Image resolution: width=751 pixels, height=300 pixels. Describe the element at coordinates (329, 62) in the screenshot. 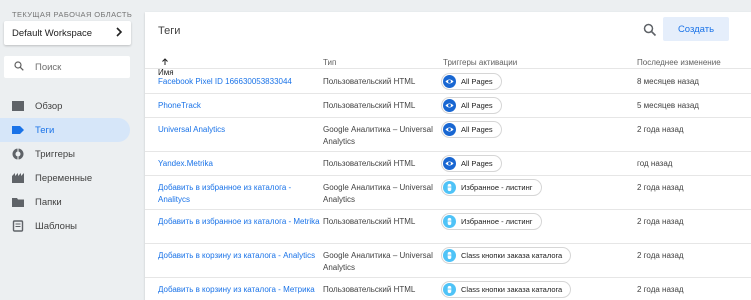

I see `column-header-type: Тип` at that location.